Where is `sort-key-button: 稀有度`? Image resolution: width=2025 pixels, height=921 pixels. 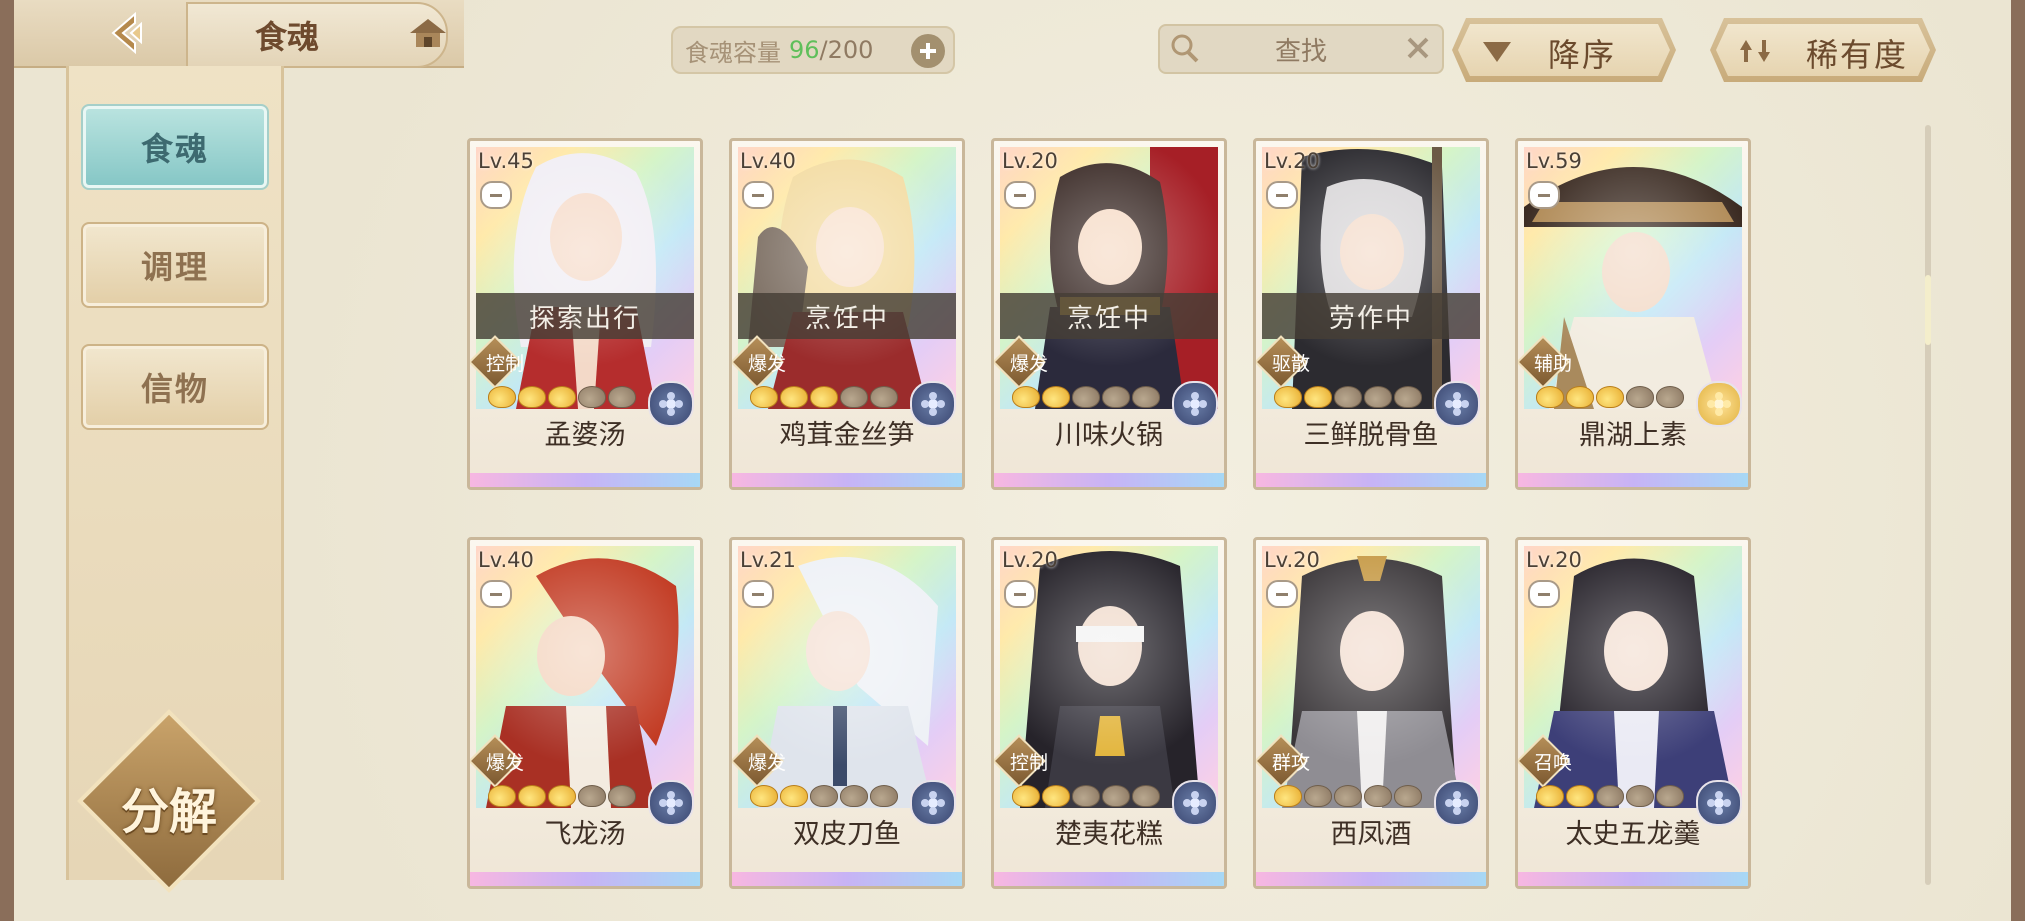
sort-key-button: 稀有度 is located at coordinates (1823, 50).